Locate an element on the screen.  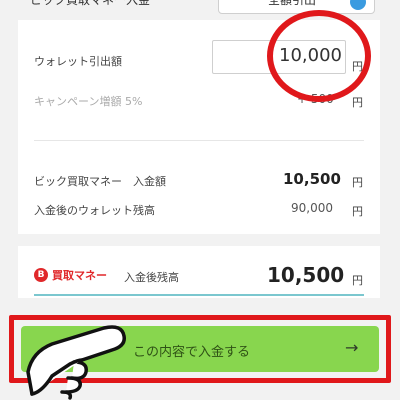
balance-after-unit: 円 is located at coordinates (357, 280).